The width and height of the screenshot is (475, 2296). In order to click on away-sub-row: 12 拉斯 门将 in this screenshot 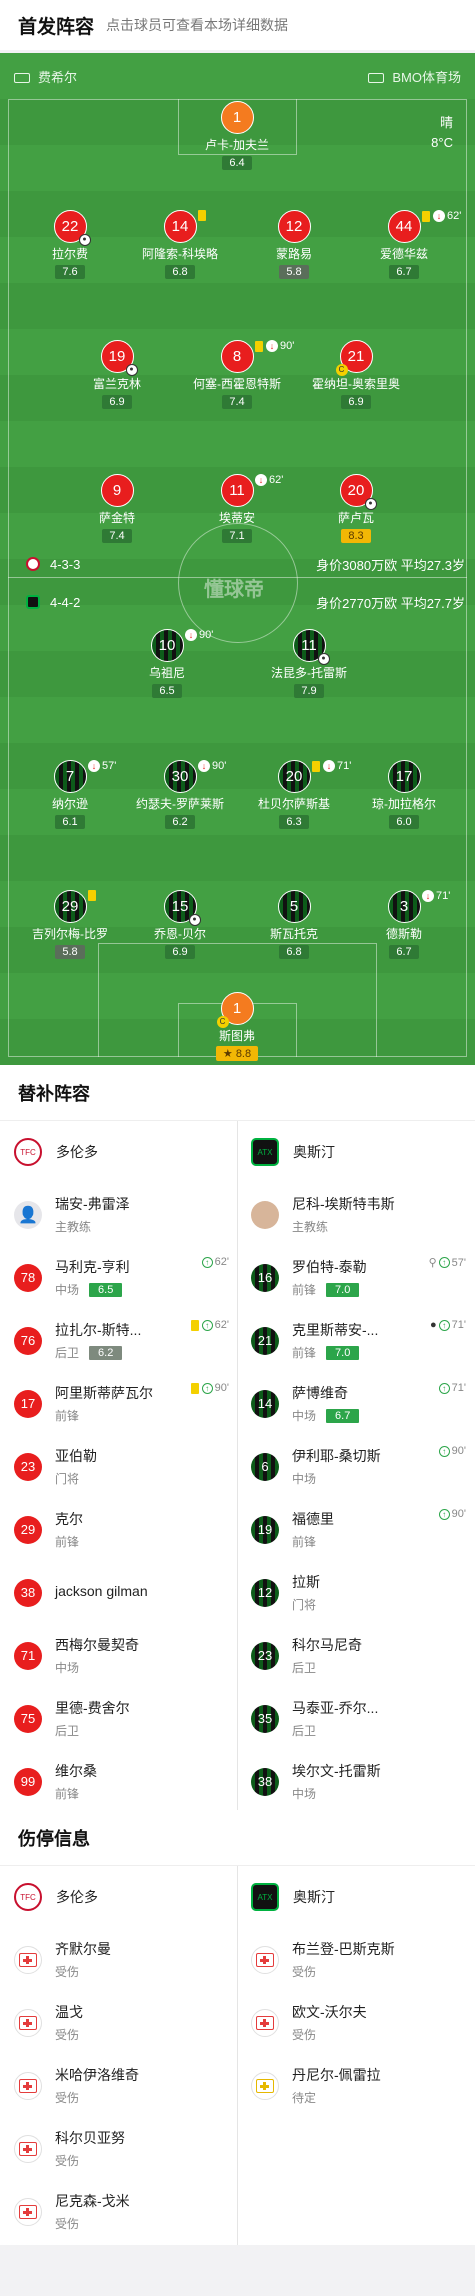, I will do `click(355, 1592)`.